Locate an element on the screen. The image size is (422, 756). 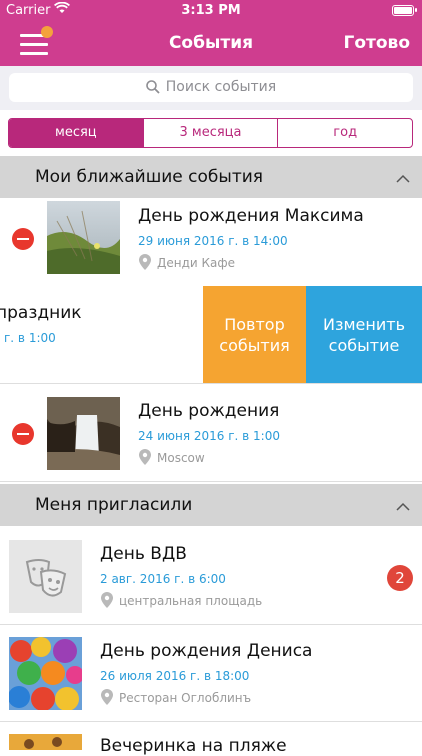
list-item: Вечеринка на пляже is located at coordinates (211, 739).